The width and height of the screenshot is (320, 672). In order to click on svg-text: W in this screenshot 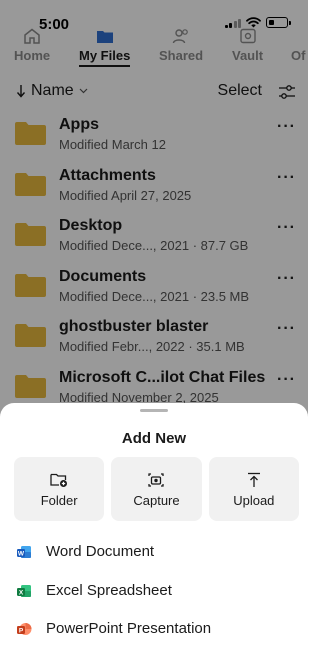, I will do `click(21, 554)`.